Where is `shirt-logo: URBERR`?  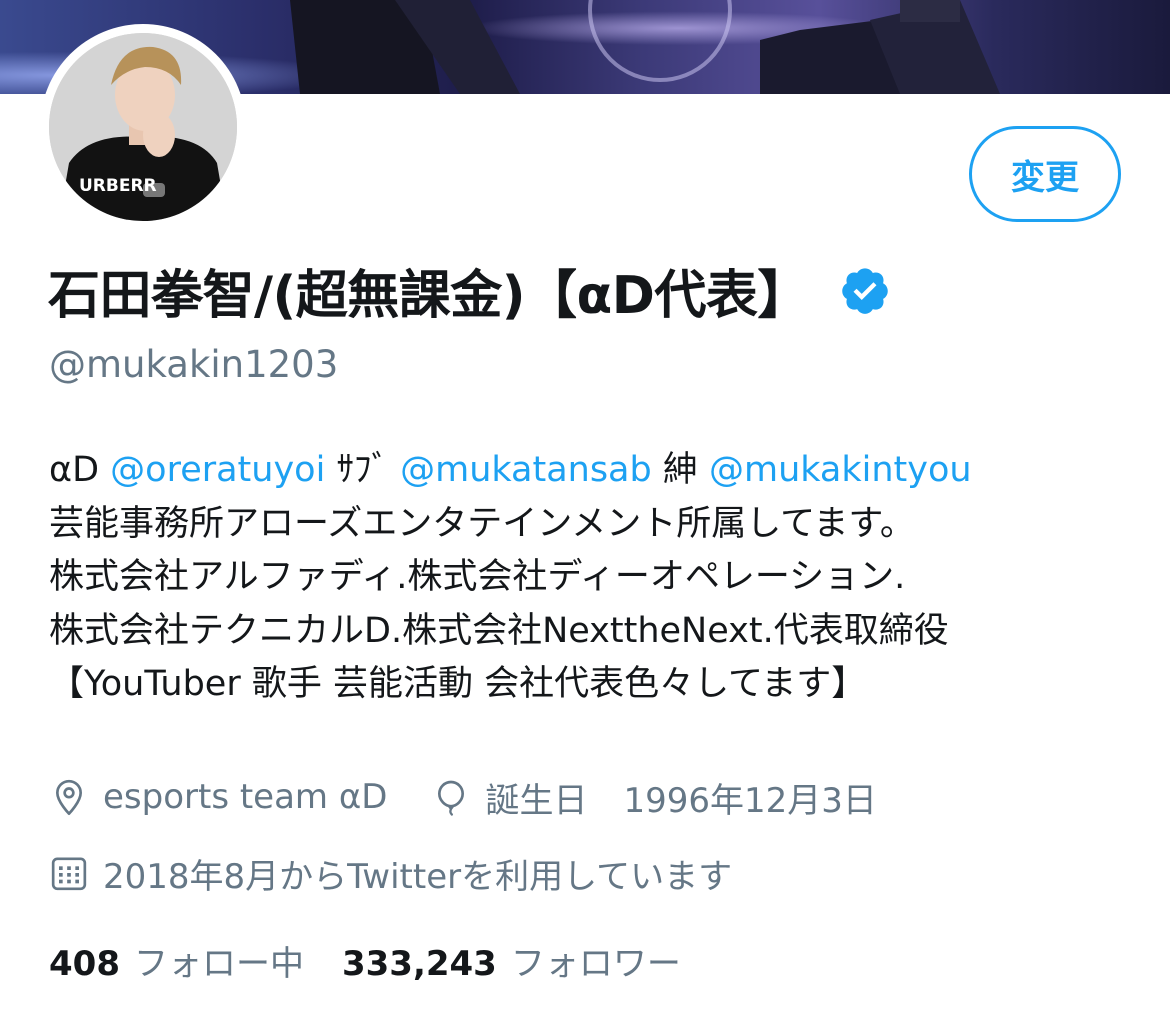
shirt-logo: URBERR is located at coordinates (118, 186).